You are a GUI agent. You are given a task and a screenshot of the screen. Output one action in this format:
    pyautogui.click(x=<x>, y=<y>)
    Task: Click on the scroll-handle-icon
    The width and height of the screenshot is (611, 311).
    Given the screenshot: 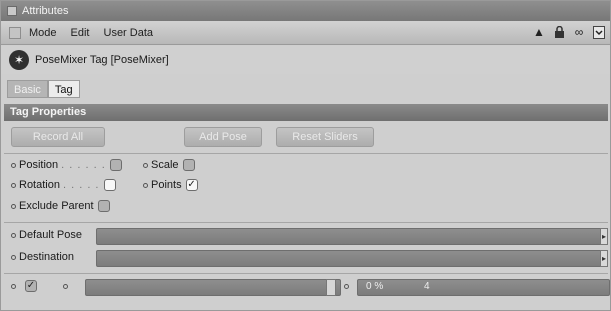 What is the action you would take?
    pyautogui.click(x=331, y=287)
    